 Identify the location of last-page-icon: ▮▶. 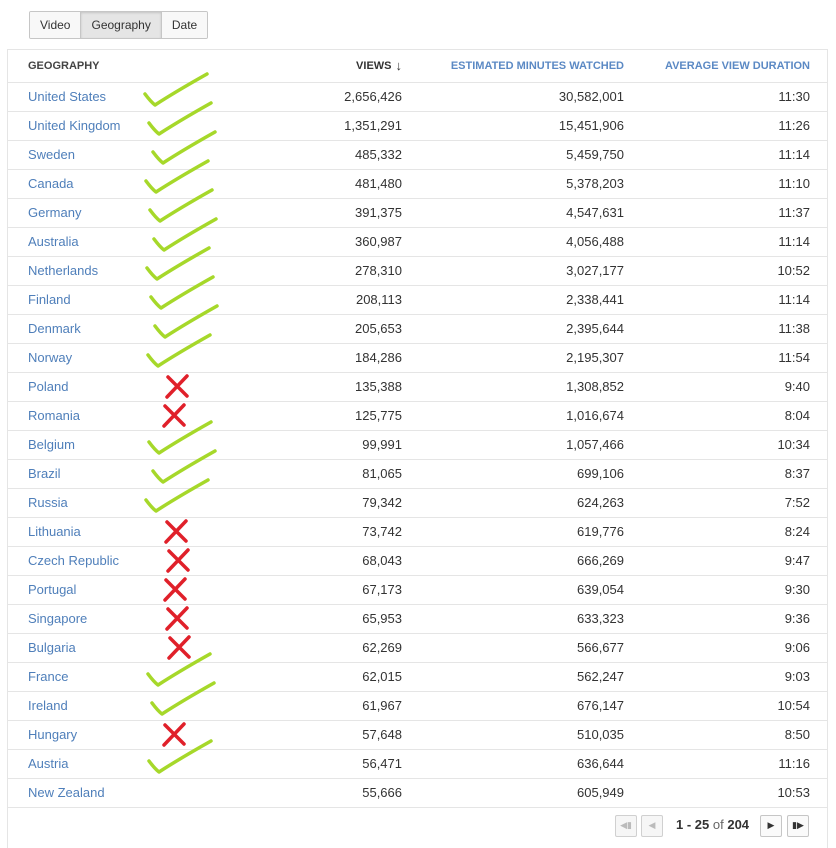
(798, 826).